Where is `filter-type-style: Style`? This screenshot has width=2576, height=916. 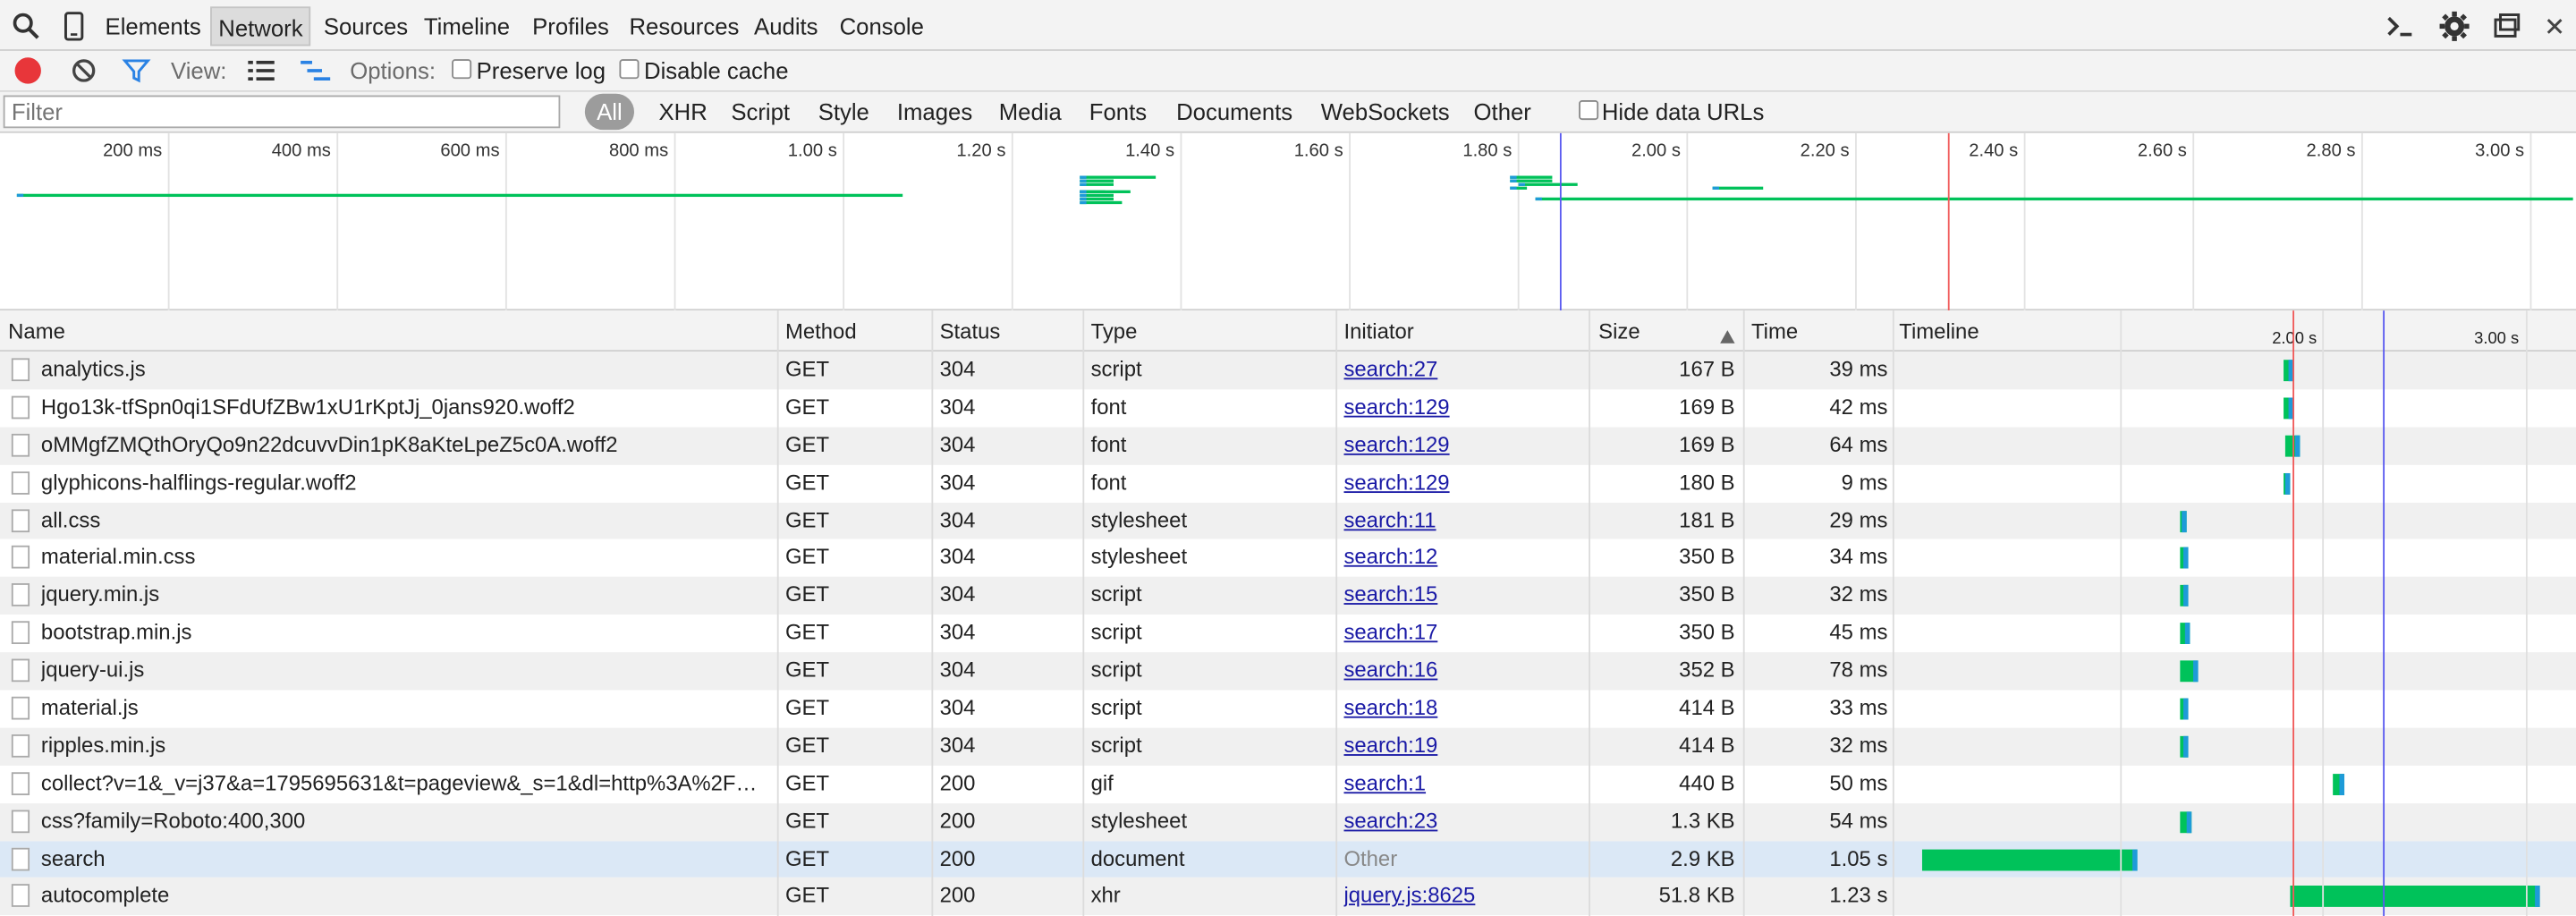
filter-type-style: Style is located at coordinates (843, 112).